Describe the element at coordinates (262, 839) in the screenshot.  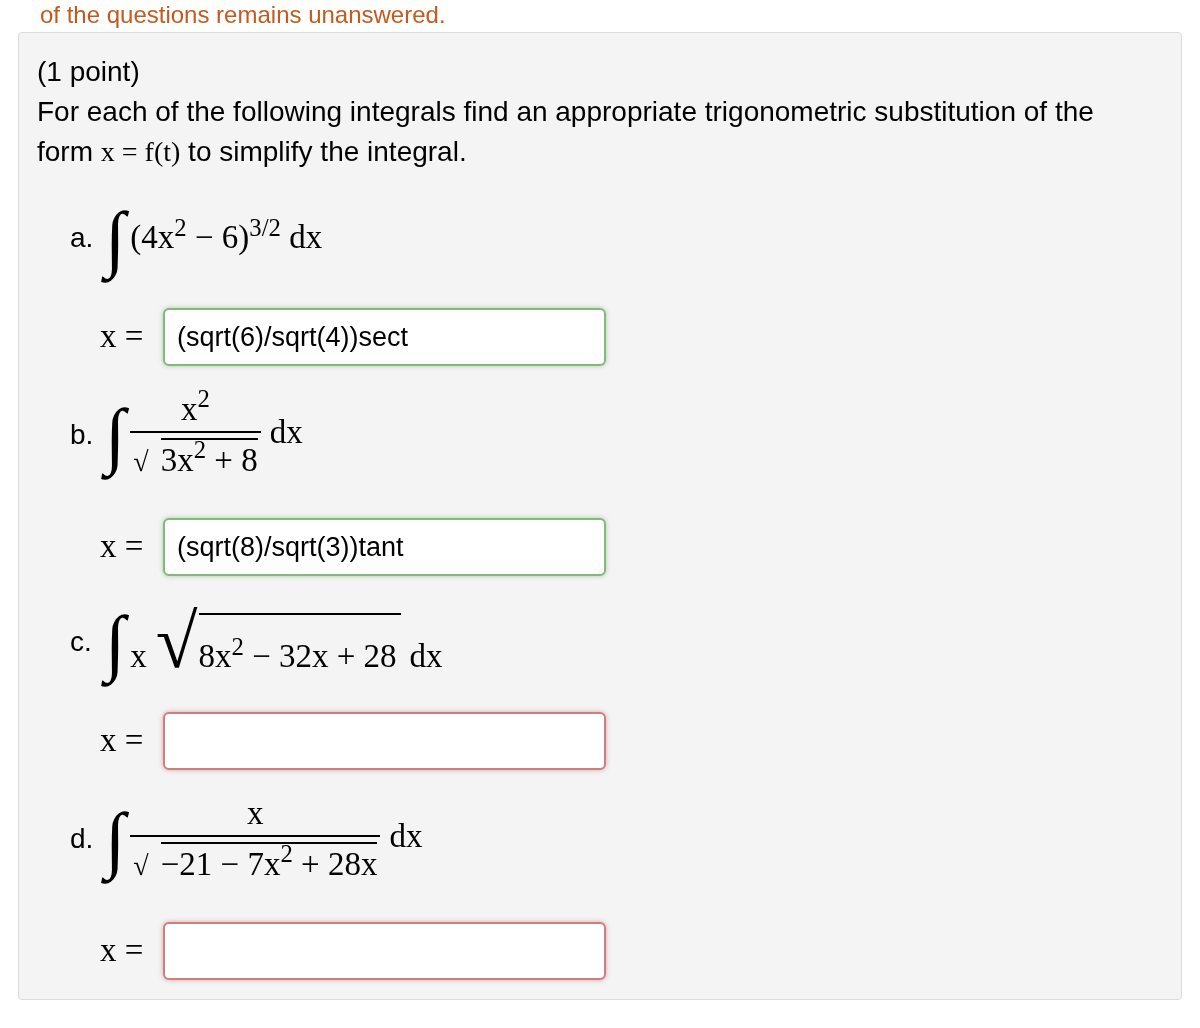
I see `integral-formula: ∫ x √ −21 − 7x$^{2}$ + 28x dx` at that location.